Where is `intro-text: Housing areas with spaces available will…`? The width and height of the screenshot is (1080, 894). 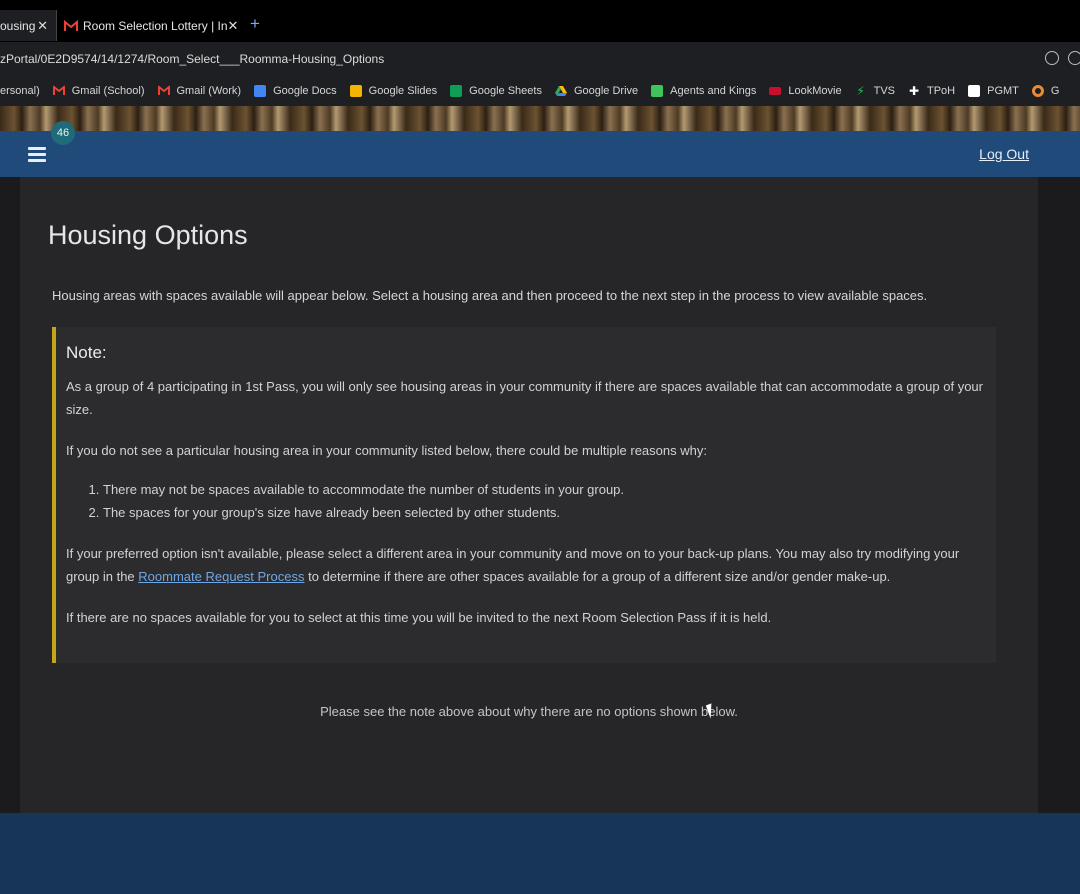
intro-text: Housing areas with spaces available will… is located at coordinates (490, 295).